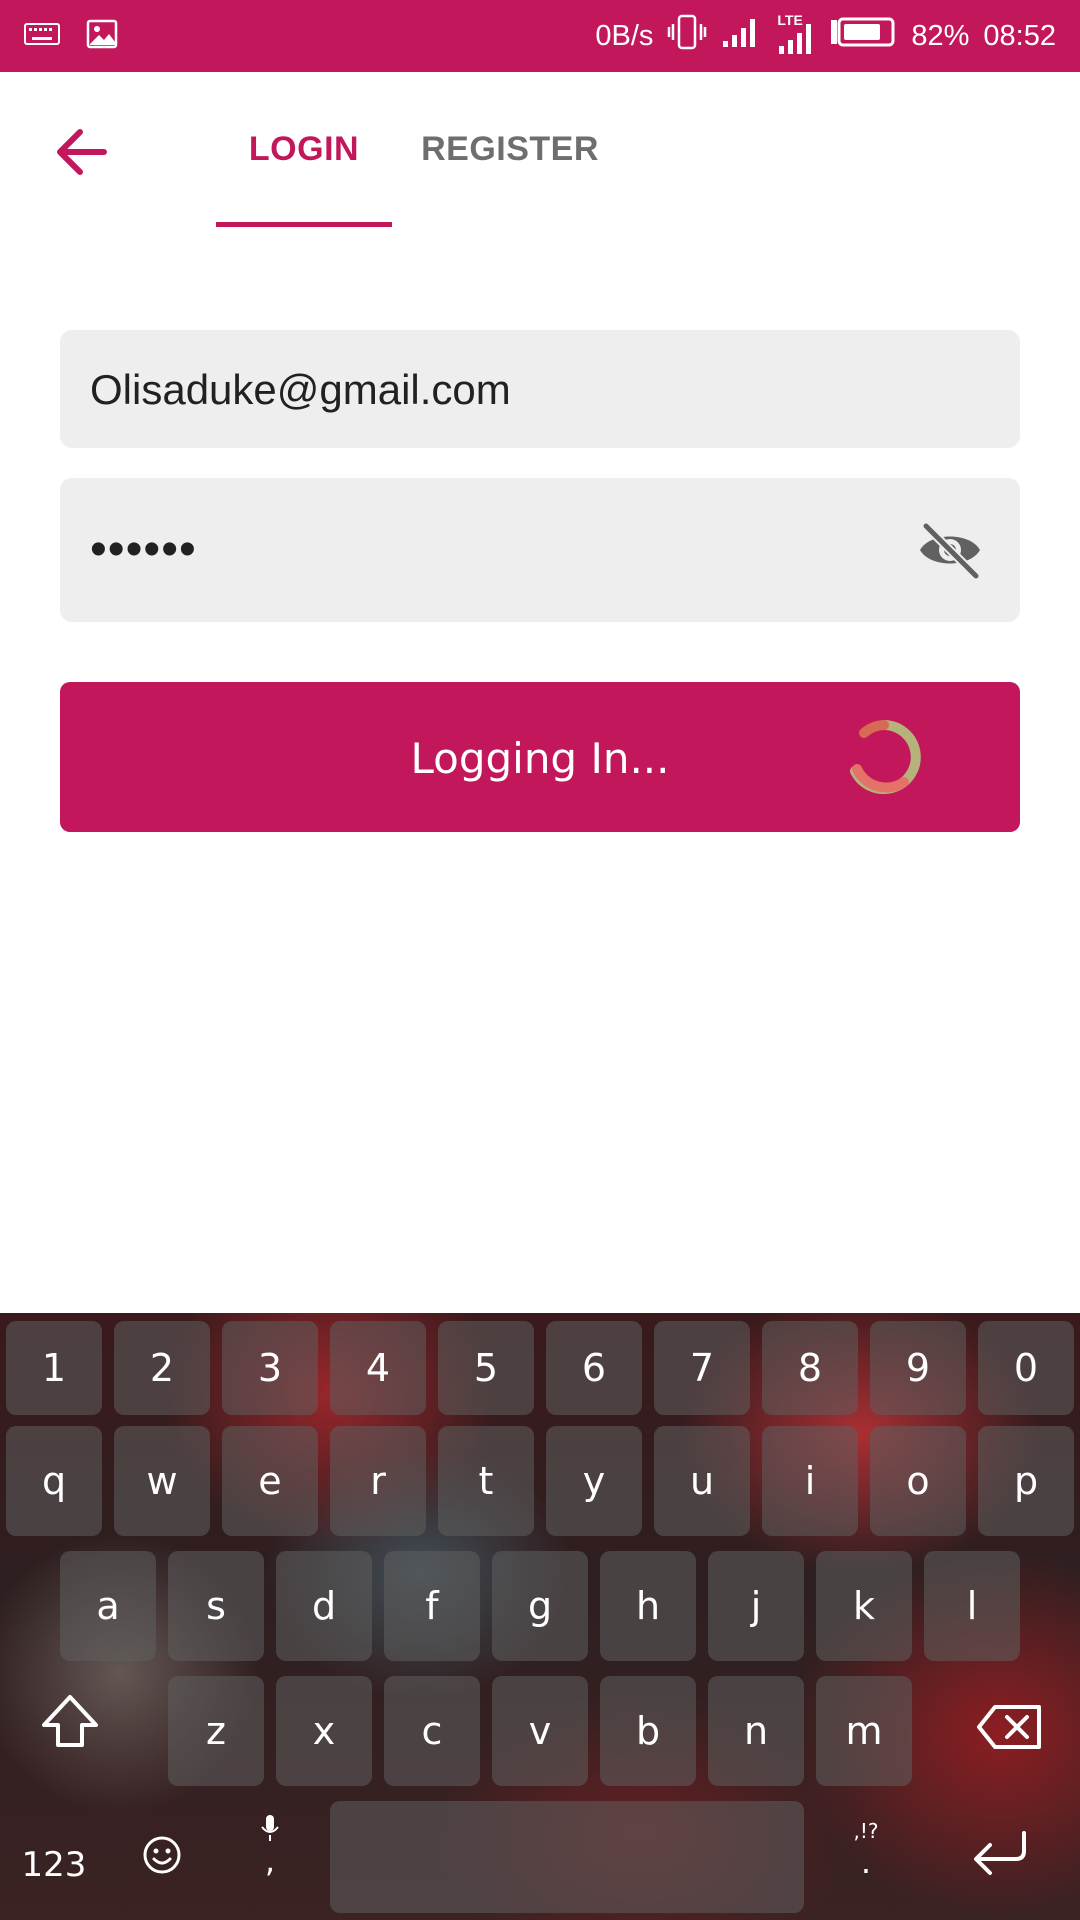  Describe the element at coordinates (324, 1731) in the screenshot. I see `key-x: x` at that location.